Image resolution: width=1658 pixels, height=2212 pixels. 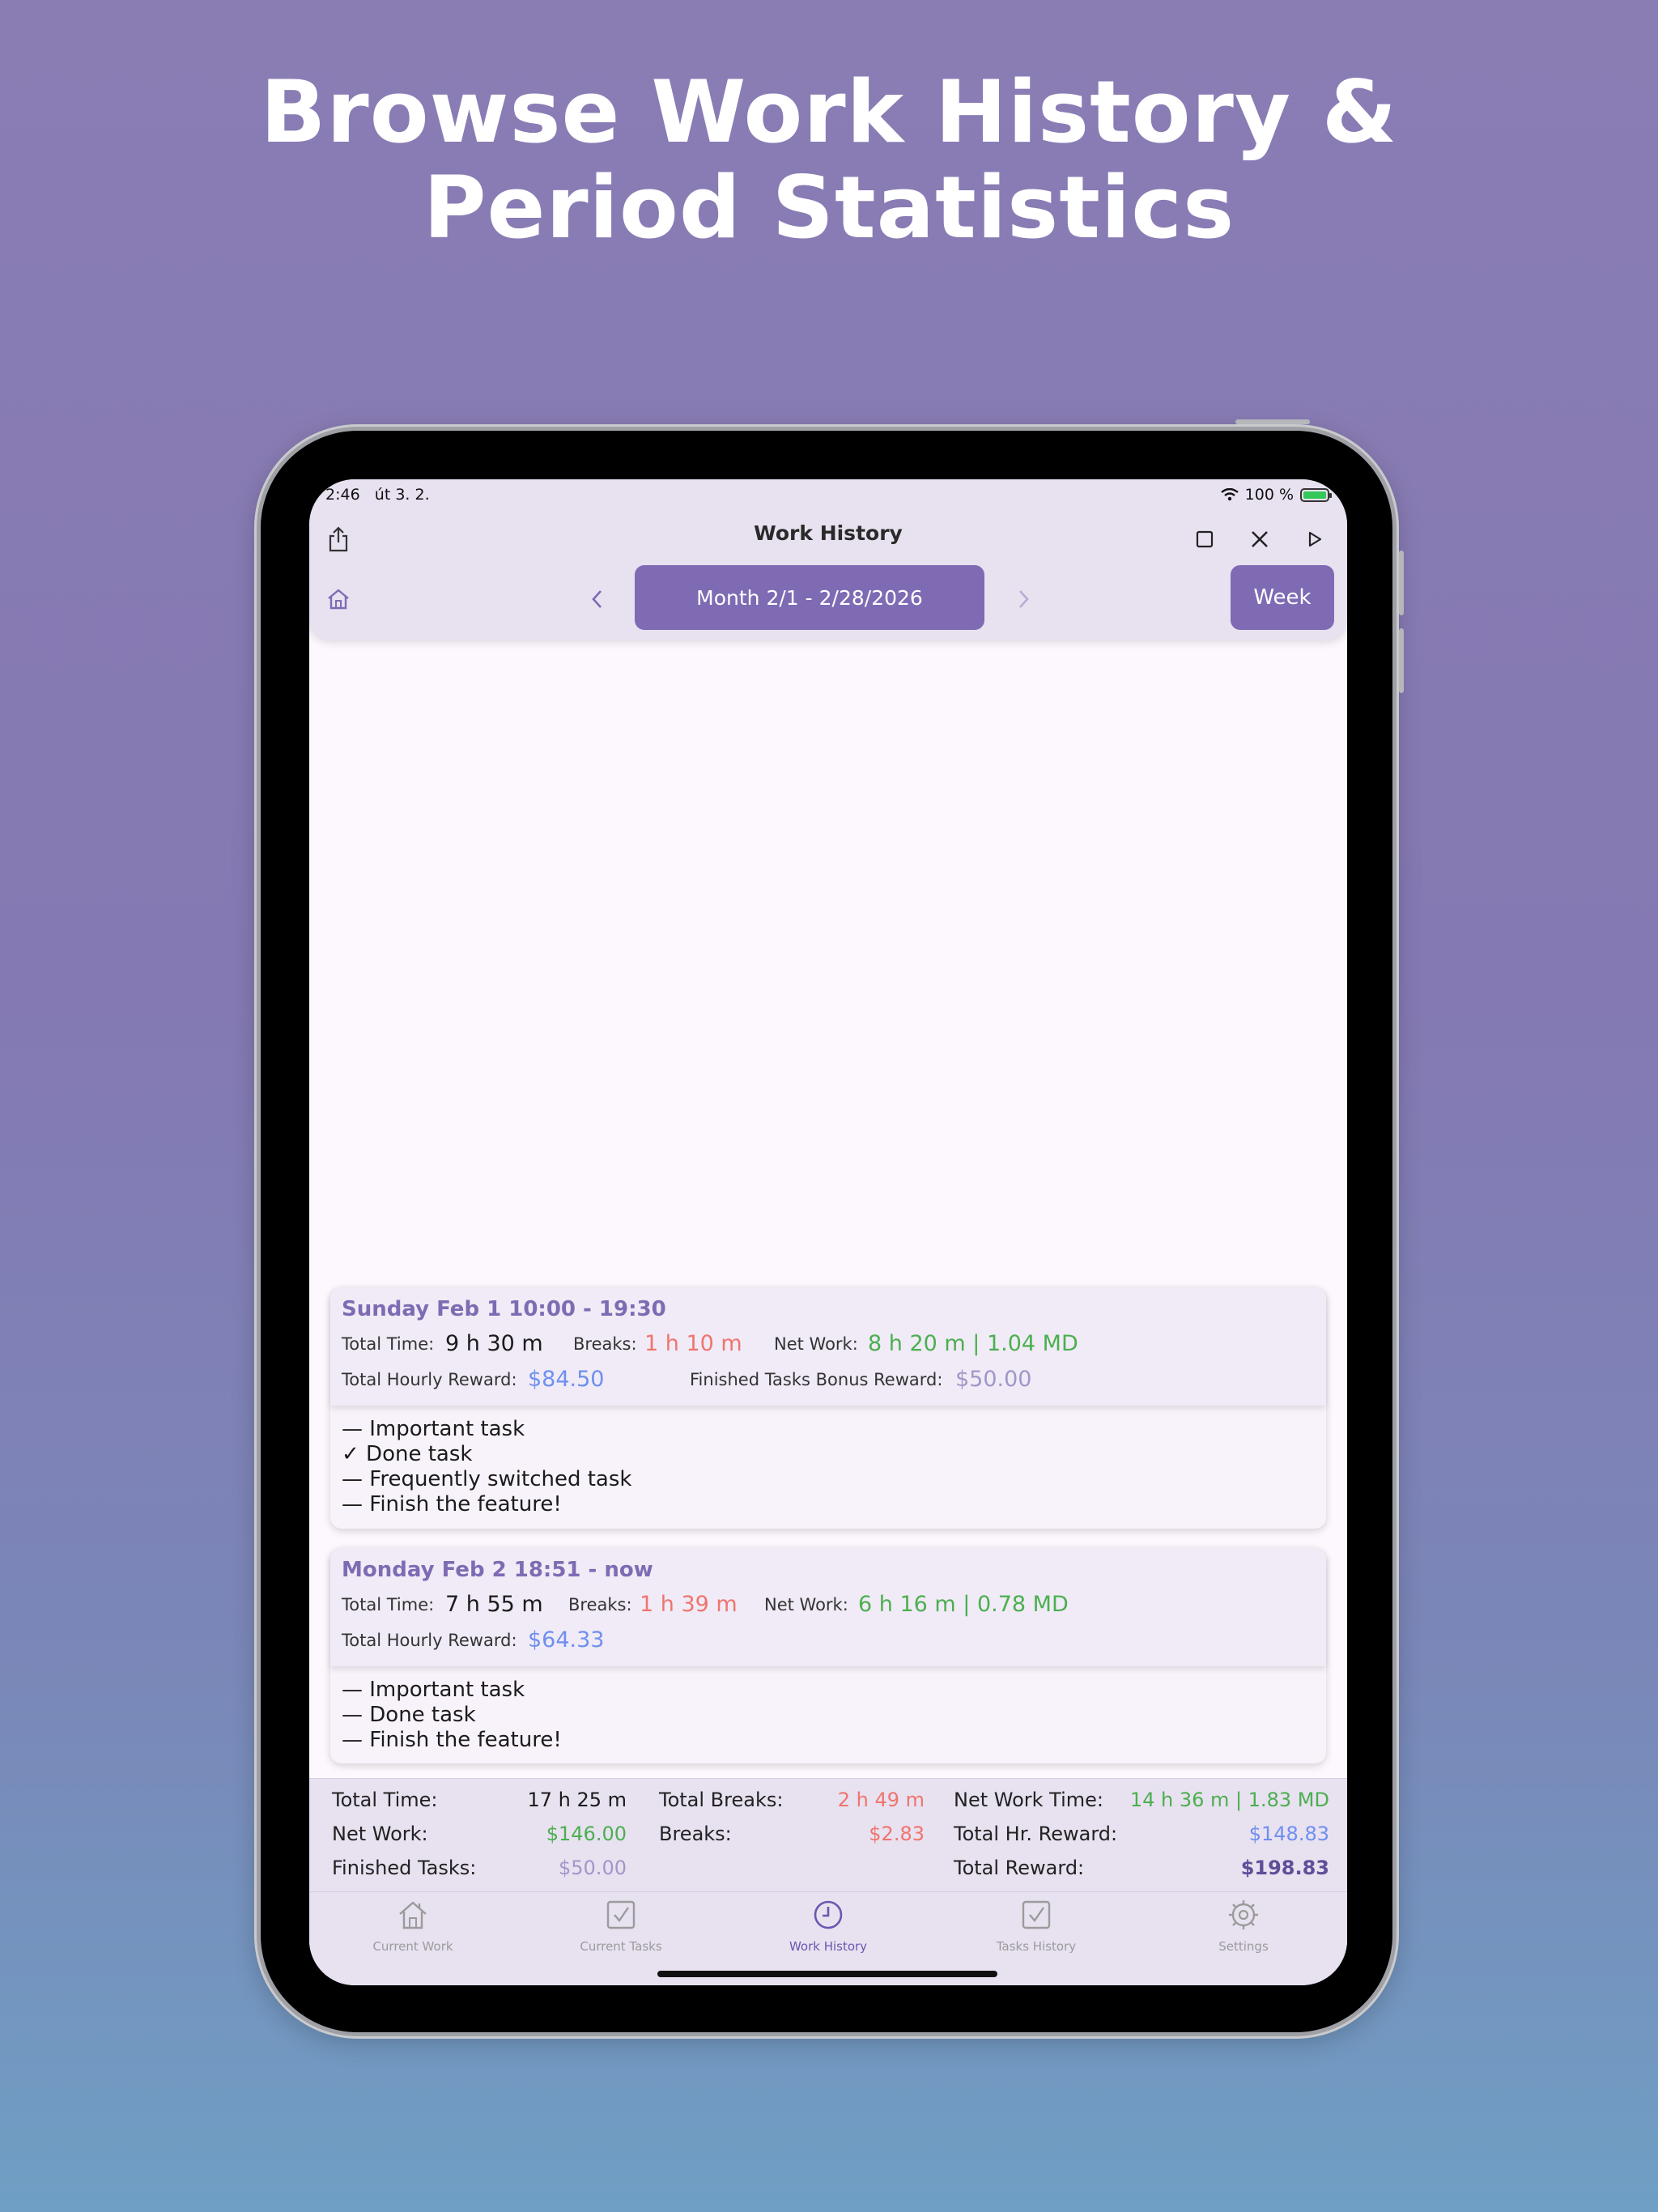 I want to click on tab-settings: Settings, so click(x=1243, y=1925).